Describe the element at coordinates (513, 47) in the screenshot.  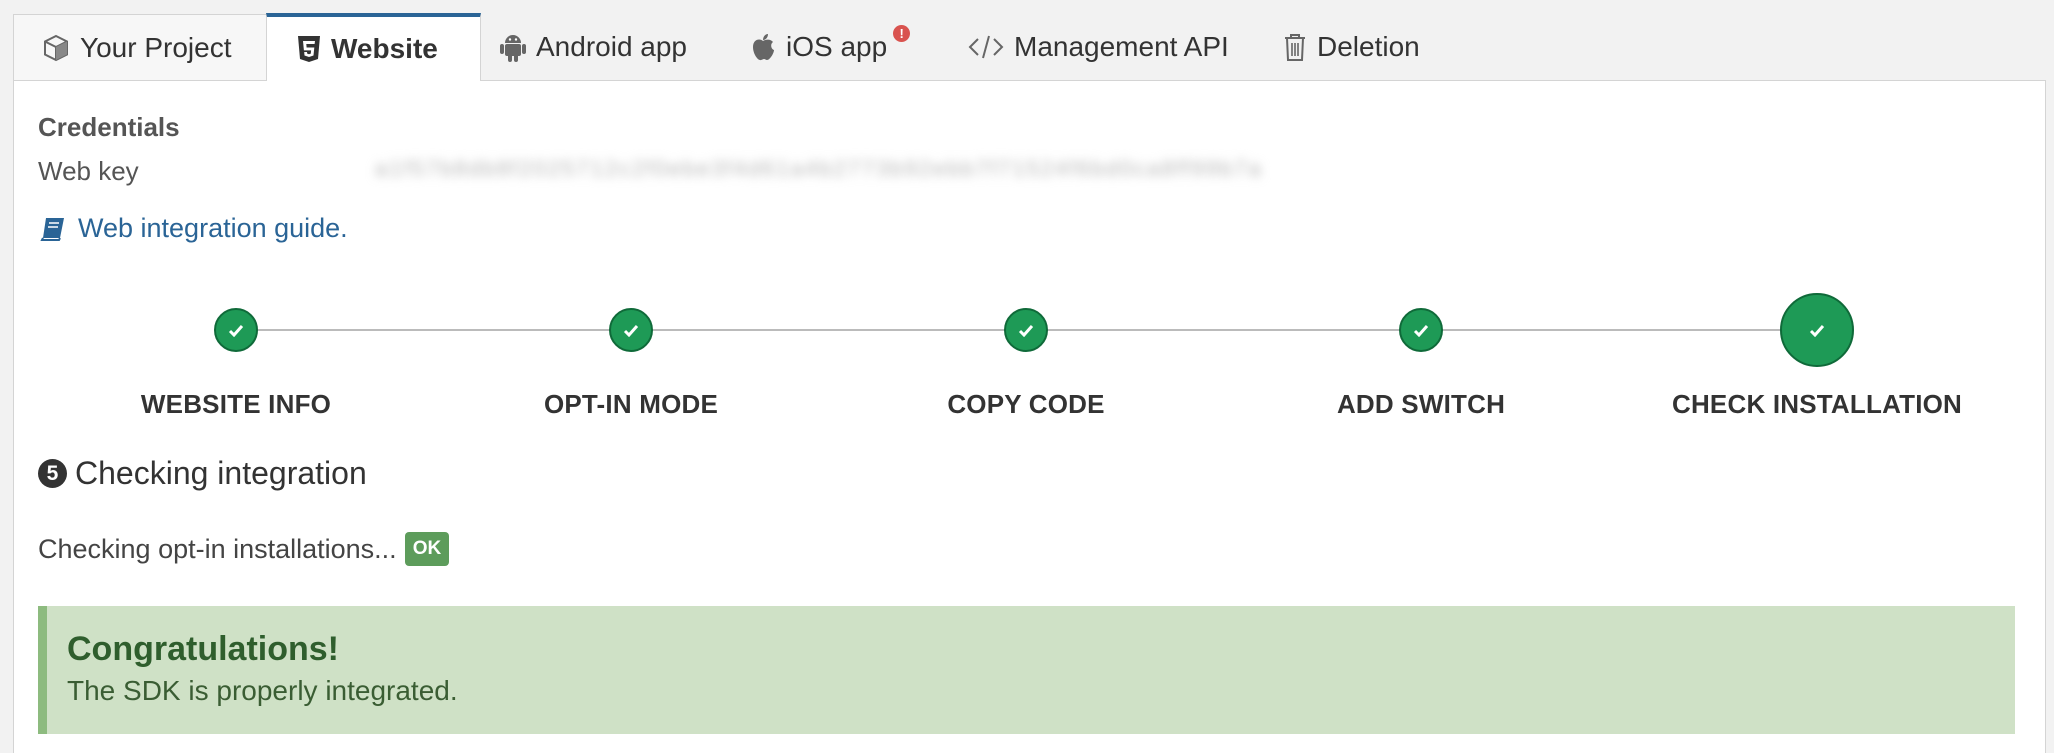
I see `android-icon` at that location.